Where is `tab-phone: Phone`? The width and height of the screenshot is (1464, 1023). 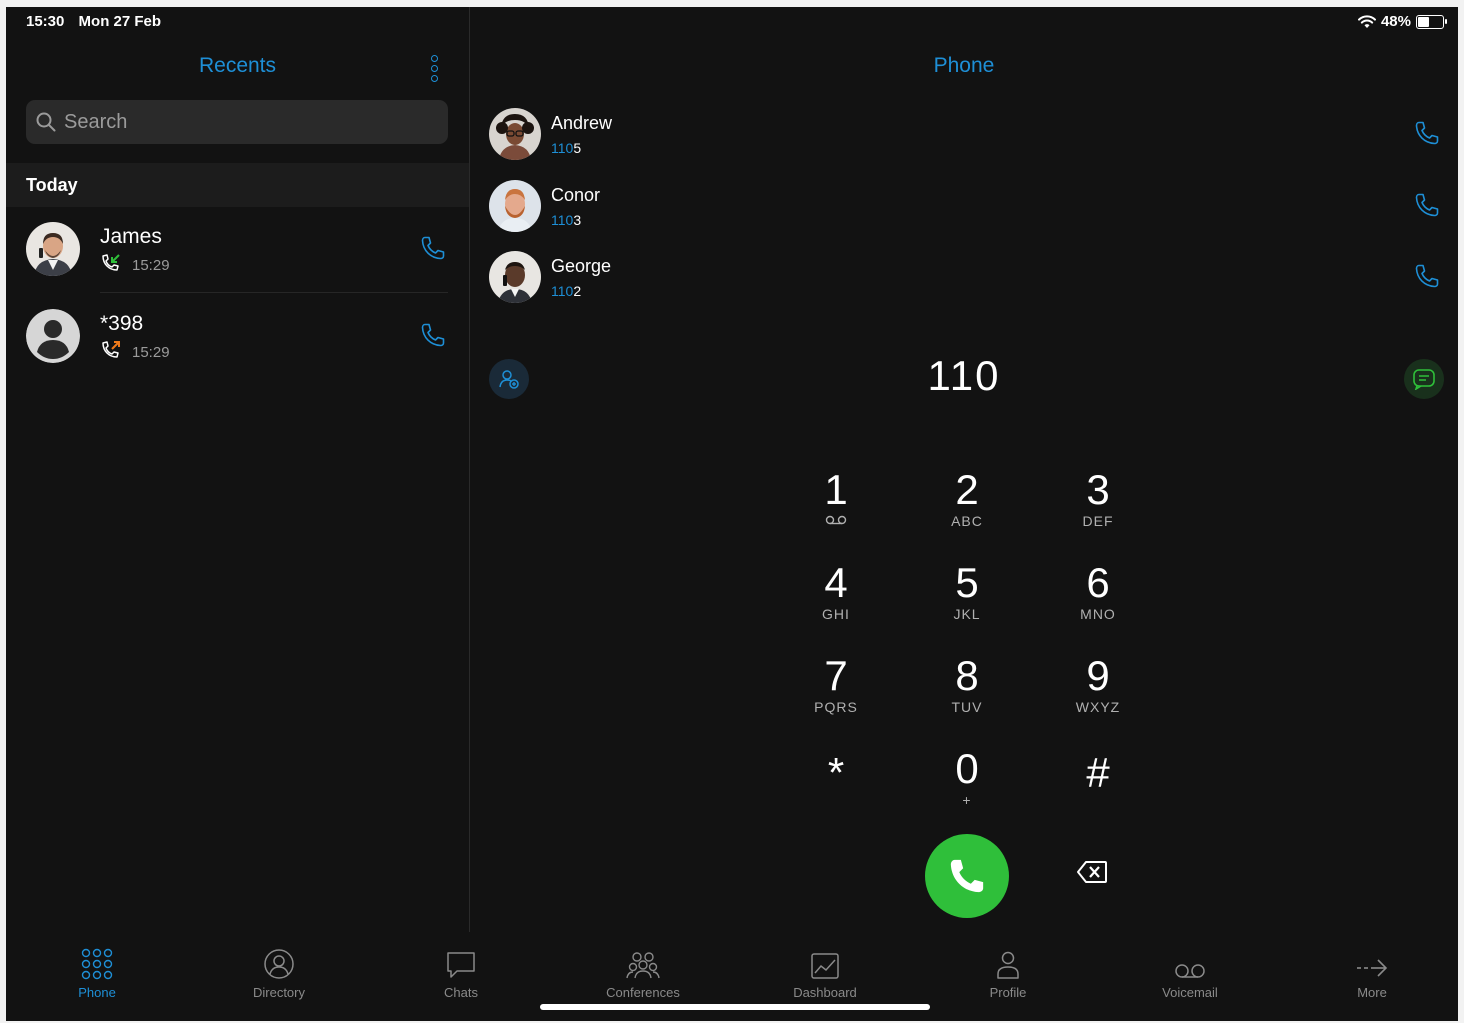
tab-phone: Phone is located at coordinates (97, 973).